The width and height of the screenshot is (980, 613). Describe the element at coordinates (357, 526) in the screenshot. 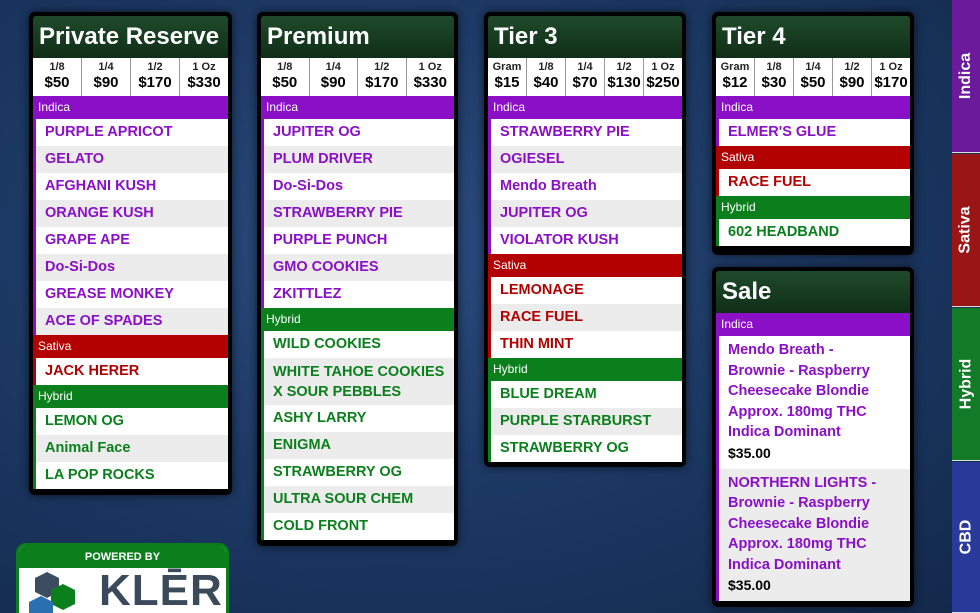

I see `list-item: COLD FRONT` at that location.